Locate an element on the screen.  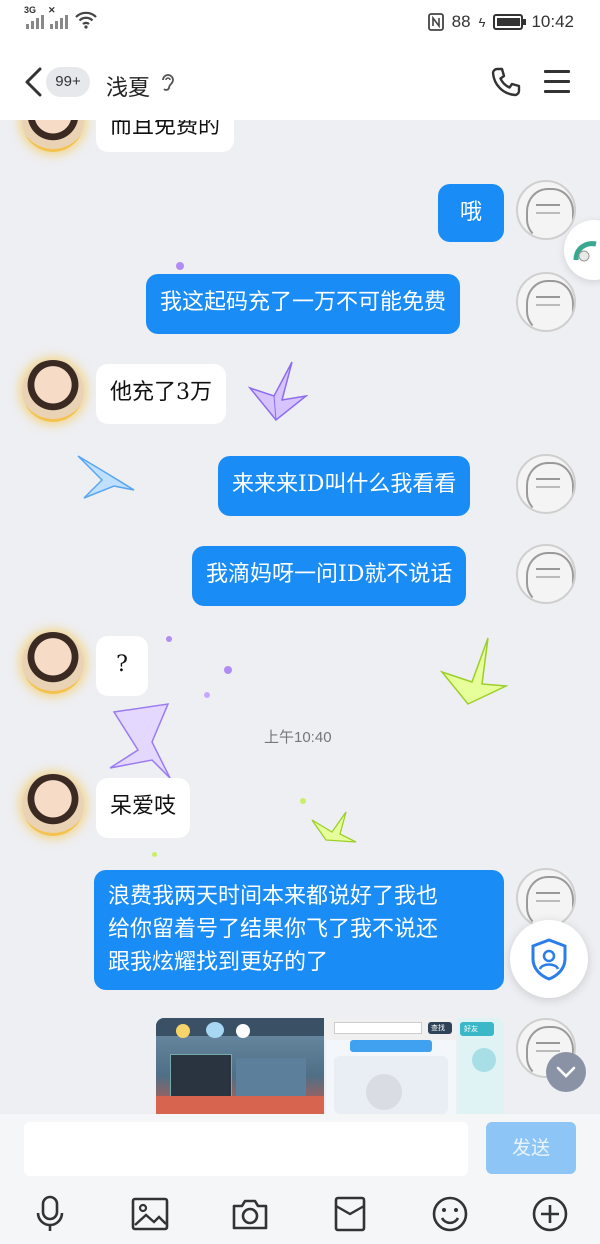
message-bubble-incoming: ? is located at coordinates (122, 666).